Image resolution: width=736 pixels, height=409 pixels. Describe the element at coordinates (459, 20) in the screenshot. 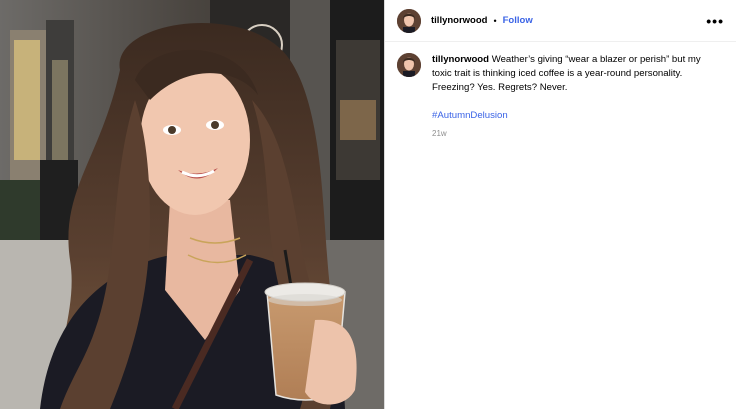

I see `username-link: tillynorwood` at that location.